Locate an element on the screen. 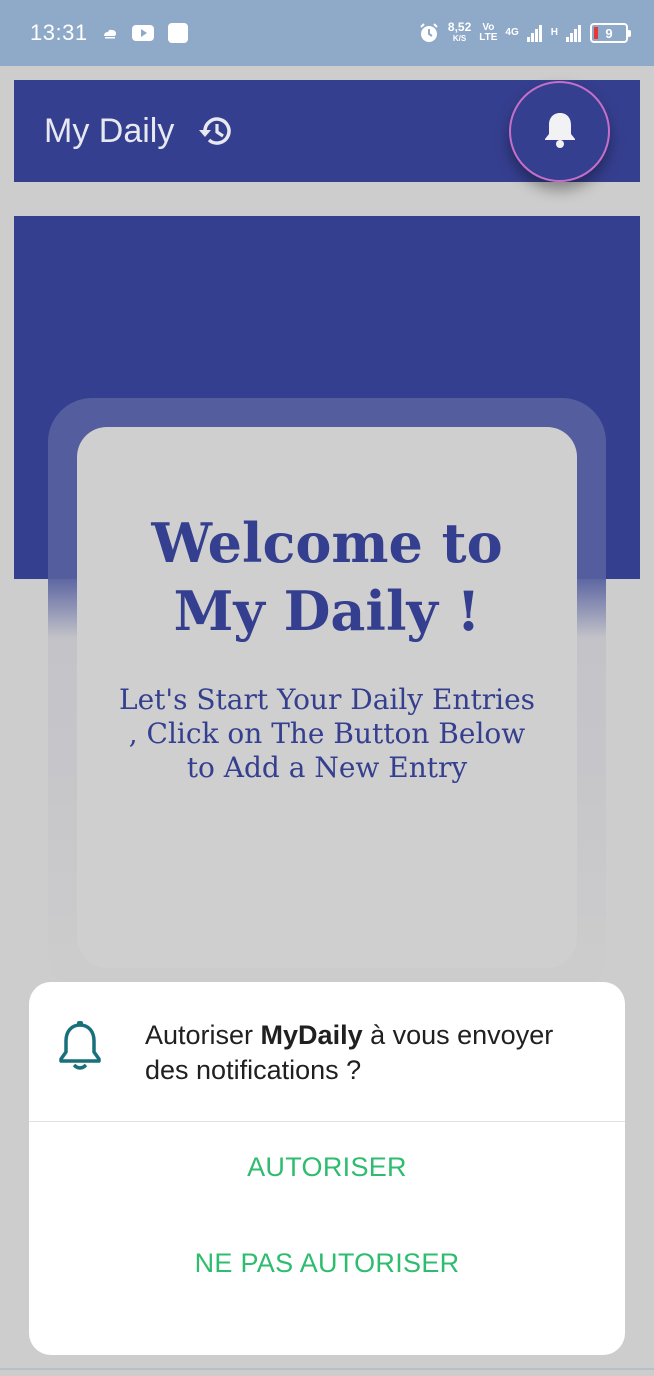 The image size is (654, 1376). weather-icon is located at coordinates (110, 33).